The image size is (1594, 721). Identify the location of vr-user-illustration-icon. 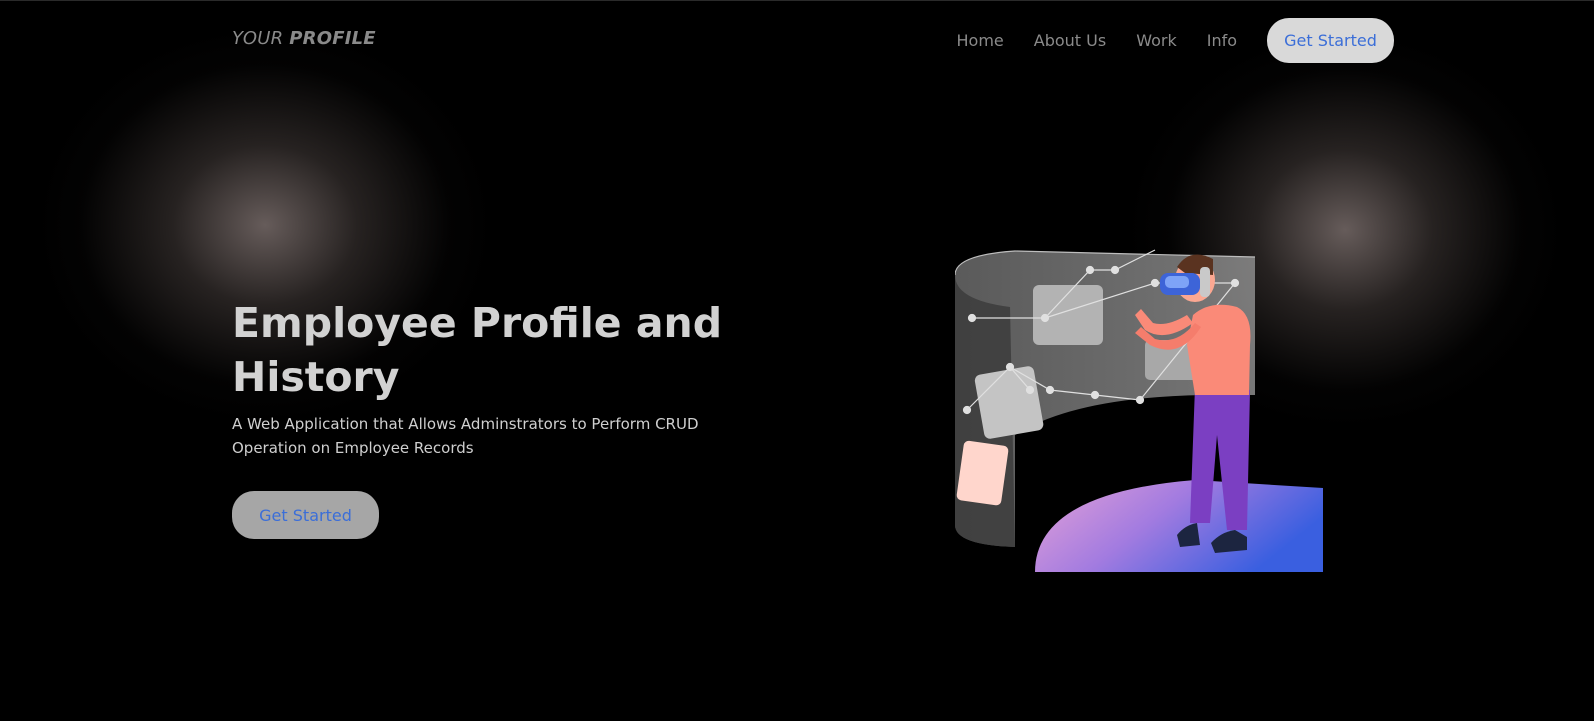
(1139, 410).